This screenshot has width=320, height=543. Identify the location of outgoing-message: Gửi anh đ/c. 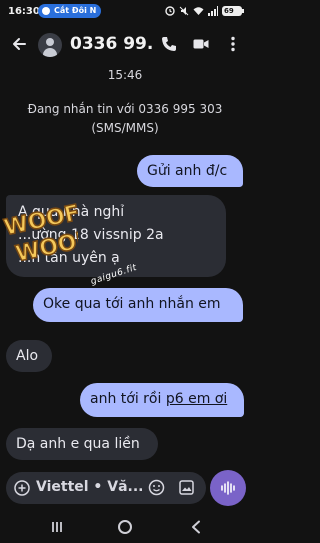
(190, 171).